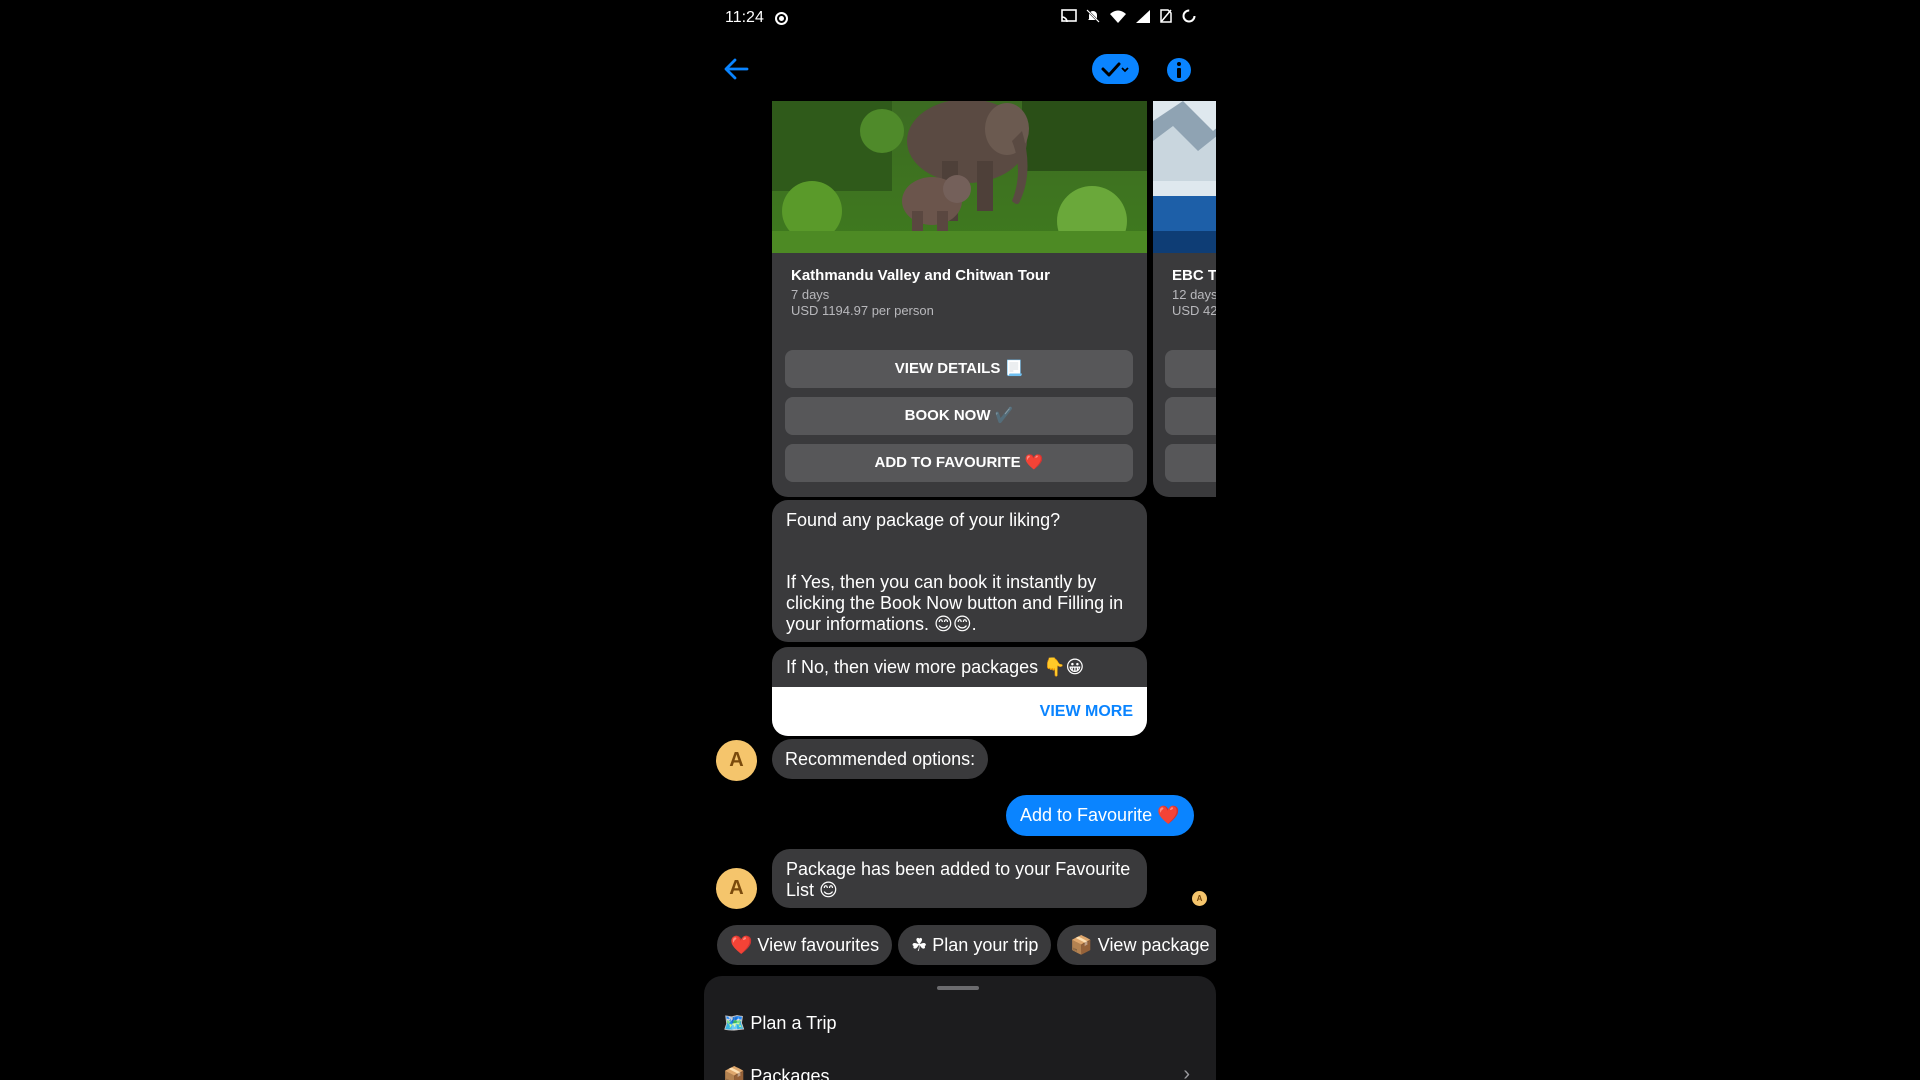  Describe the element at coordinates (959, 463) in the screenshot. I see `add-to-favourite-button: ADD TO FAVOURITE ❤️` at that location.